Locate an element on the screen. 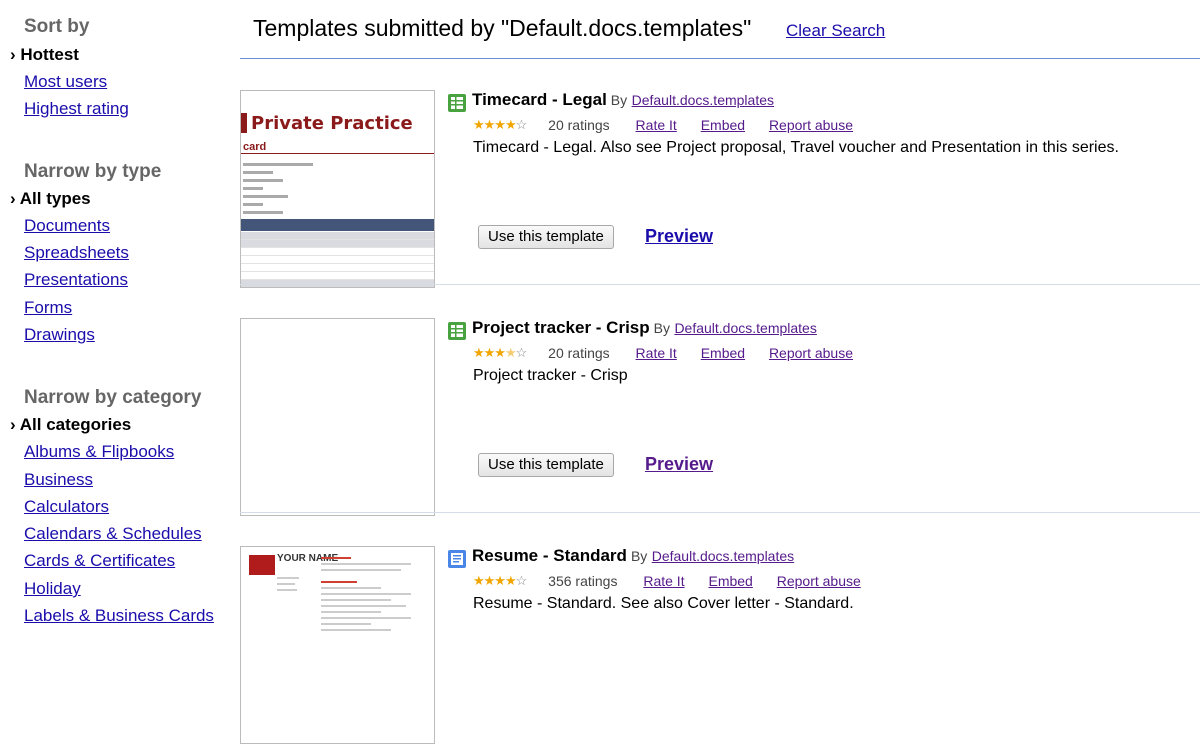  type-link-drawings: Drawings is located at coordinates (59, 335).